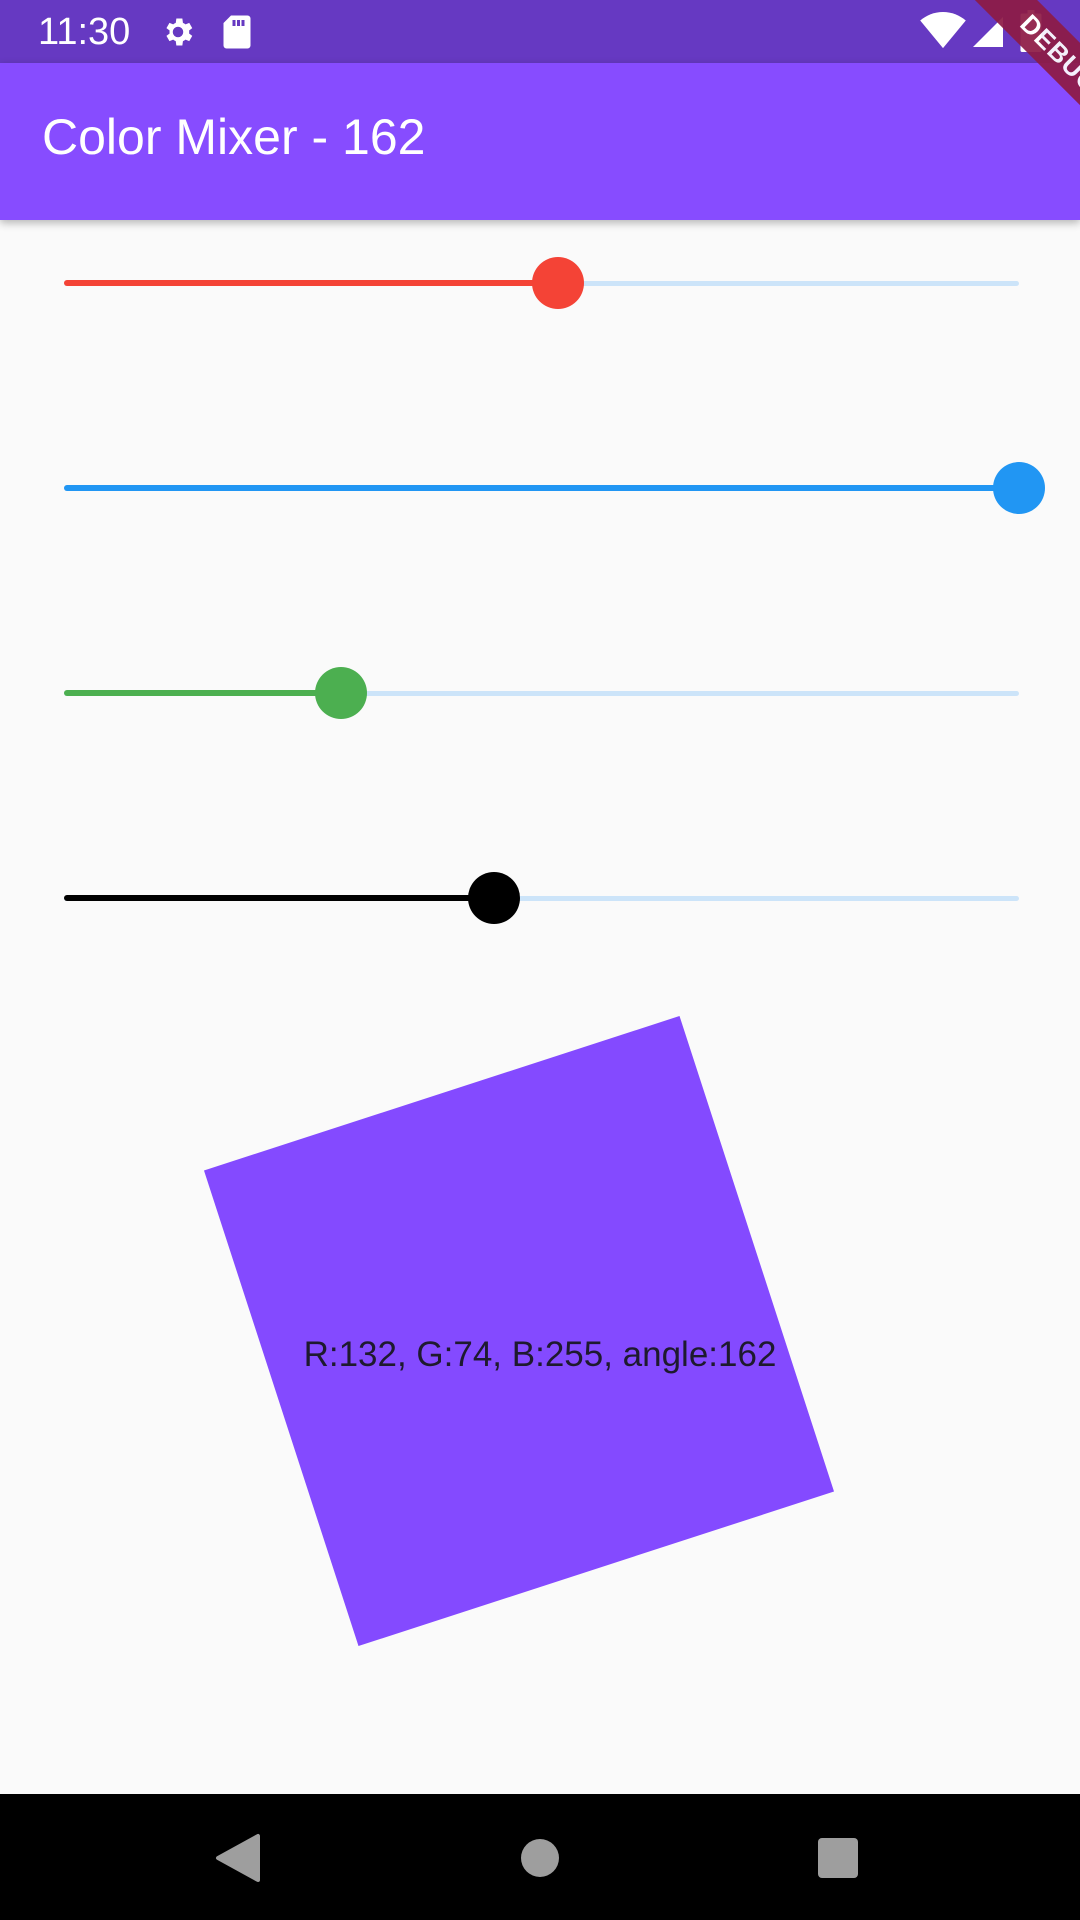  Describe the element at coordinates (84, 32) in the screenshot. I see `status-time: 11:30` at that location.